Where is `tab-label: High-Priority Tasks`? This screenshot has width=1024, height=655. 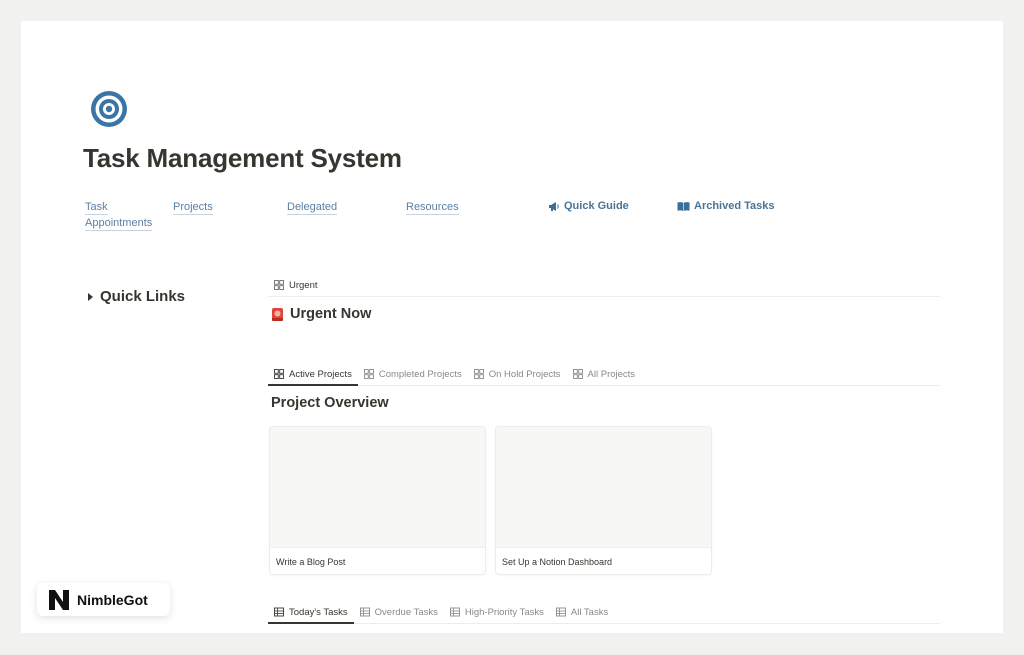
tab-label: High-Priority Tasks is located at coordinates (504, 612).